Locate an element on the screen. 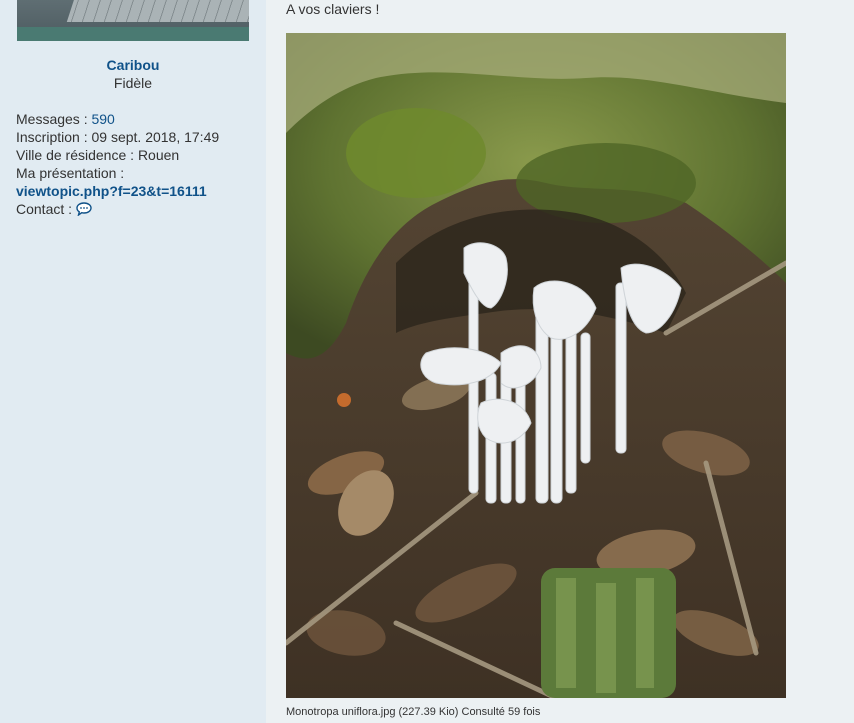 The image size is (854, 723). messages-count-link: 590 is located at coordinates (102, 119).